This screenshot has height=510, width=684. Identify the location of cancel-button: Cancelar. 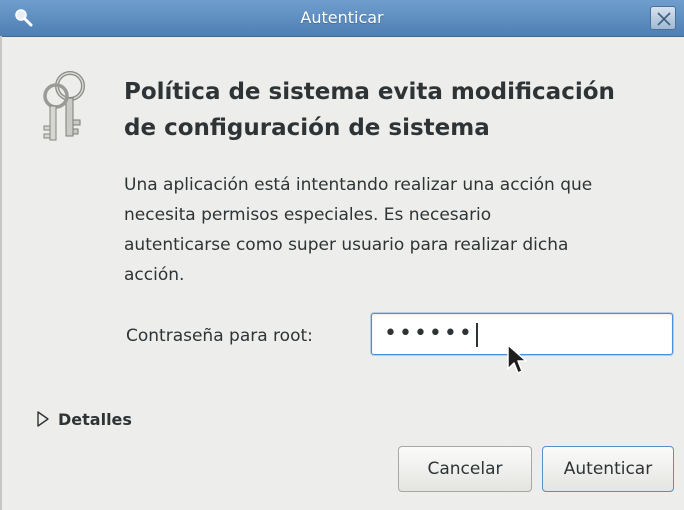
(465, 469).